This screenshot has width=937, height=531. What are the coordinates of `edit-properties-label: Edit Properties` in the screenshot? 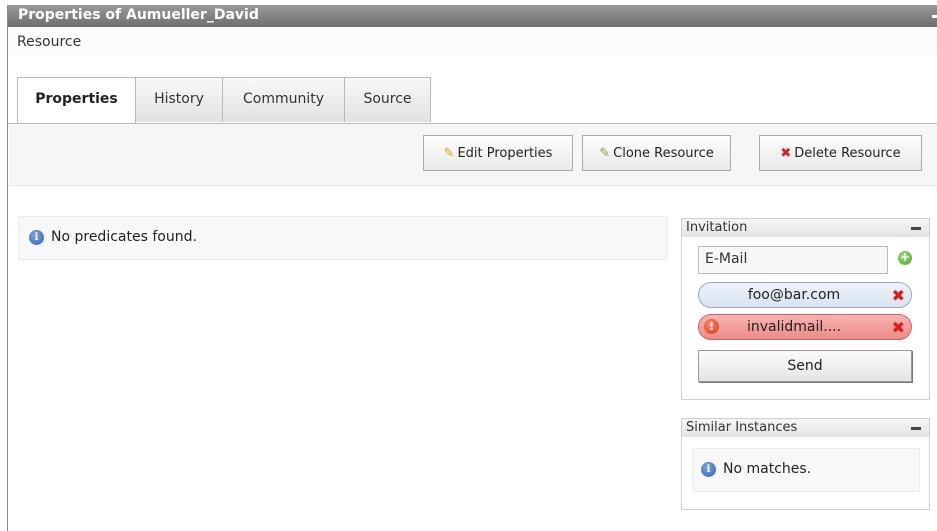 It's located at (505, 153).